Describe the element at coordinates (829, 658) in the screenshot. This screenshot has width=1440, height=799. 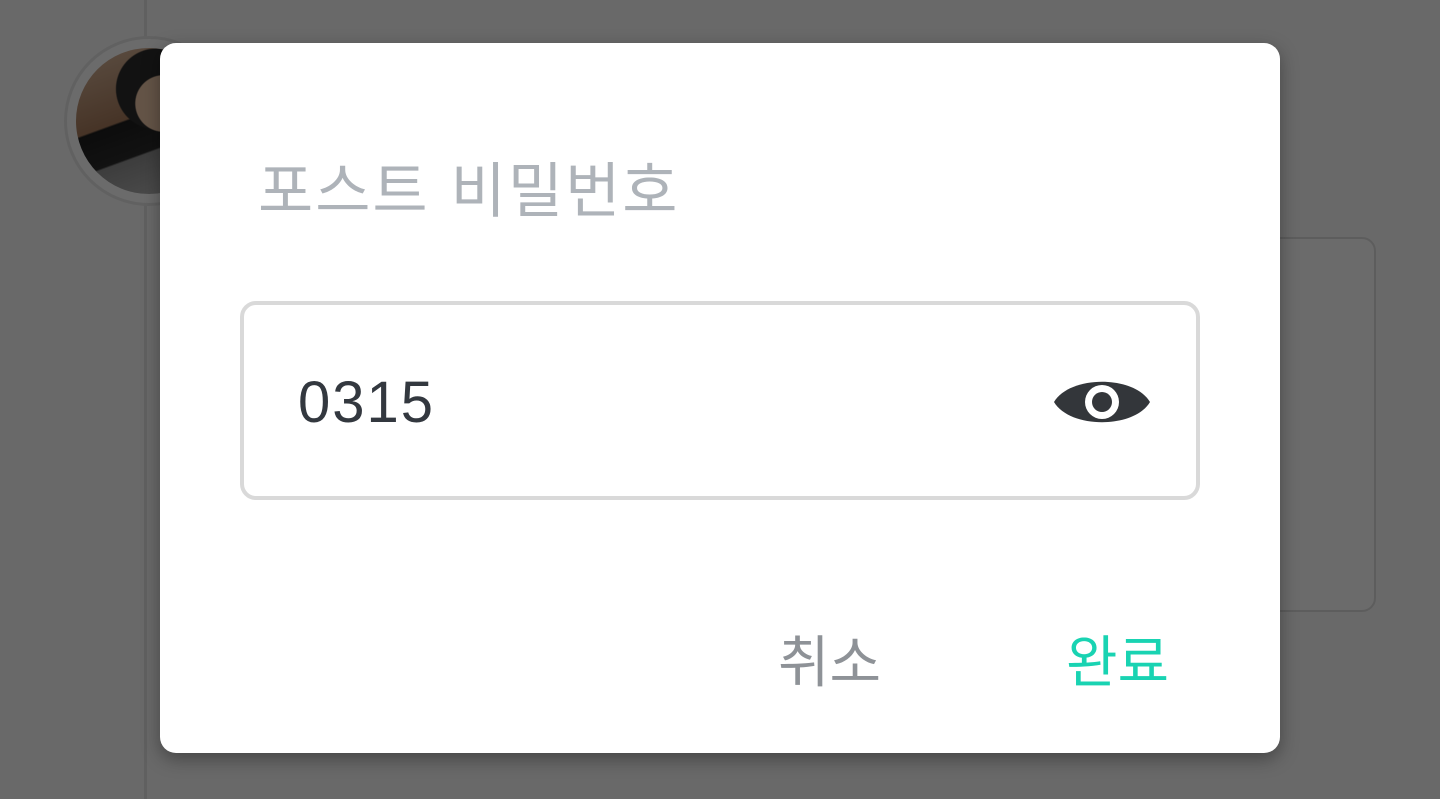
I see `cancel-button: 취소` at that location.